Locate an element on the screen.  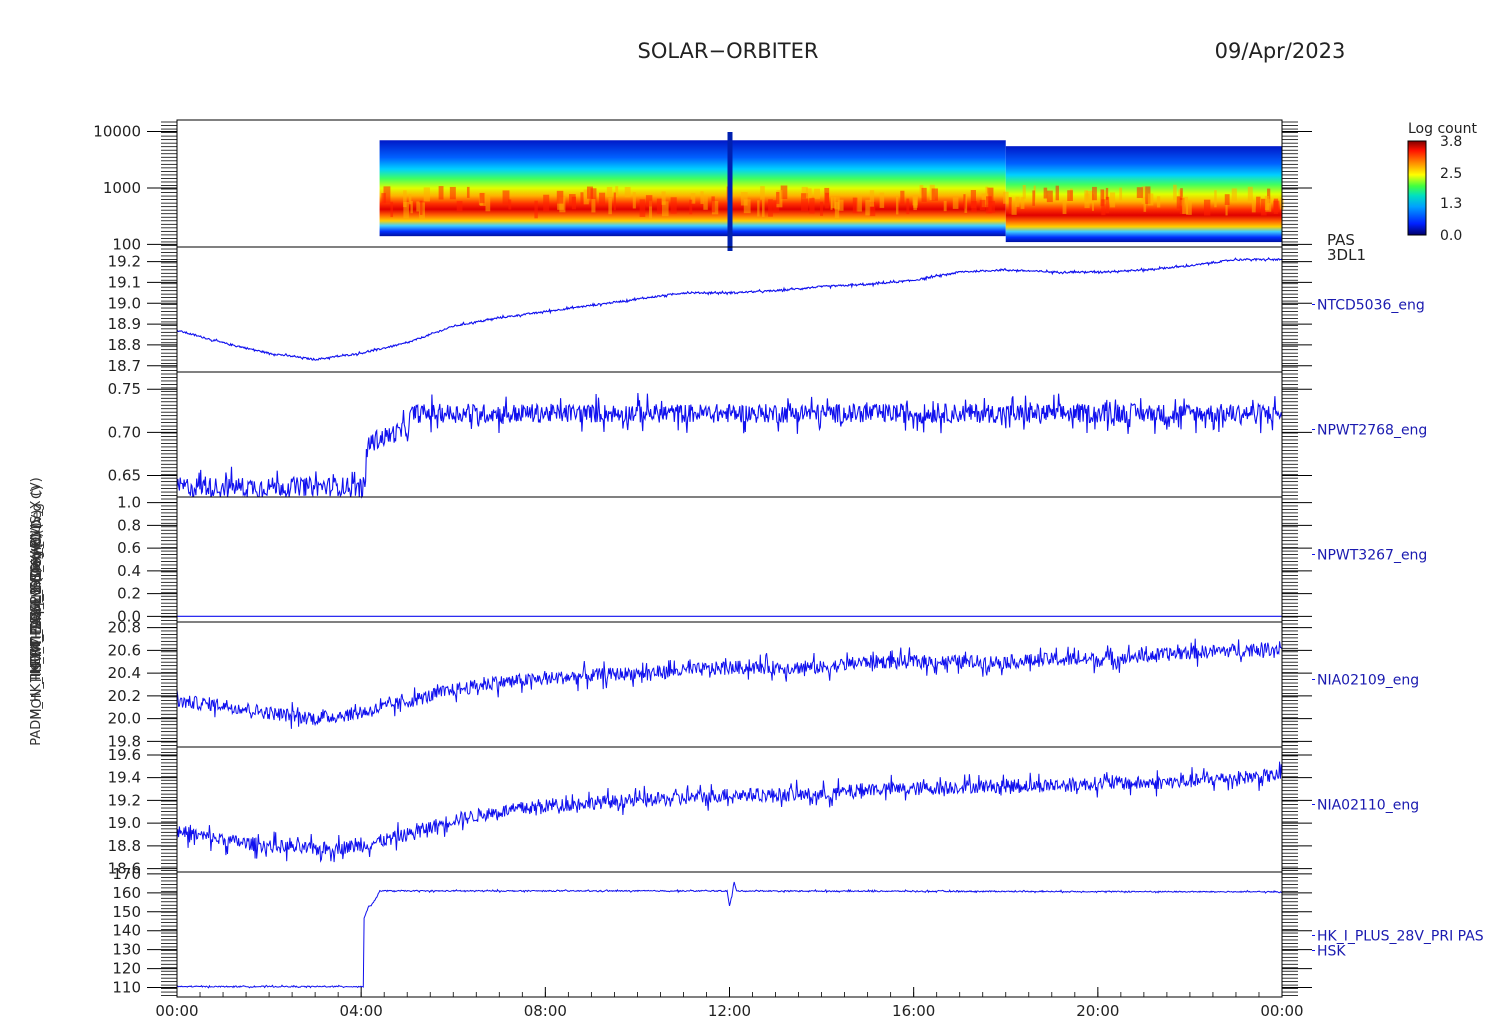
y-tick-label: 0.70 is located at coordinates (124, 432).